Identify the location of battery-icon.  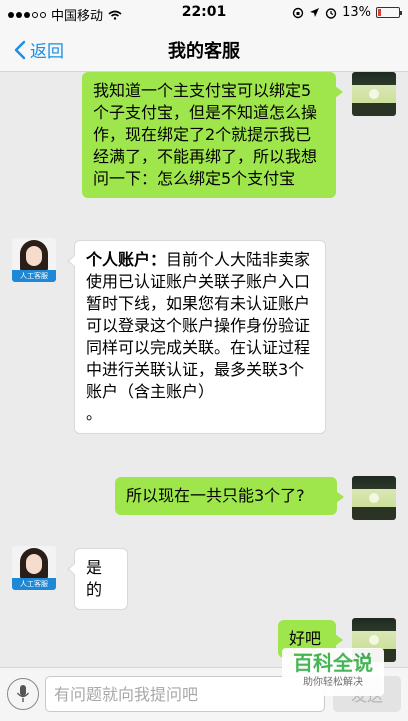
(389, 12).